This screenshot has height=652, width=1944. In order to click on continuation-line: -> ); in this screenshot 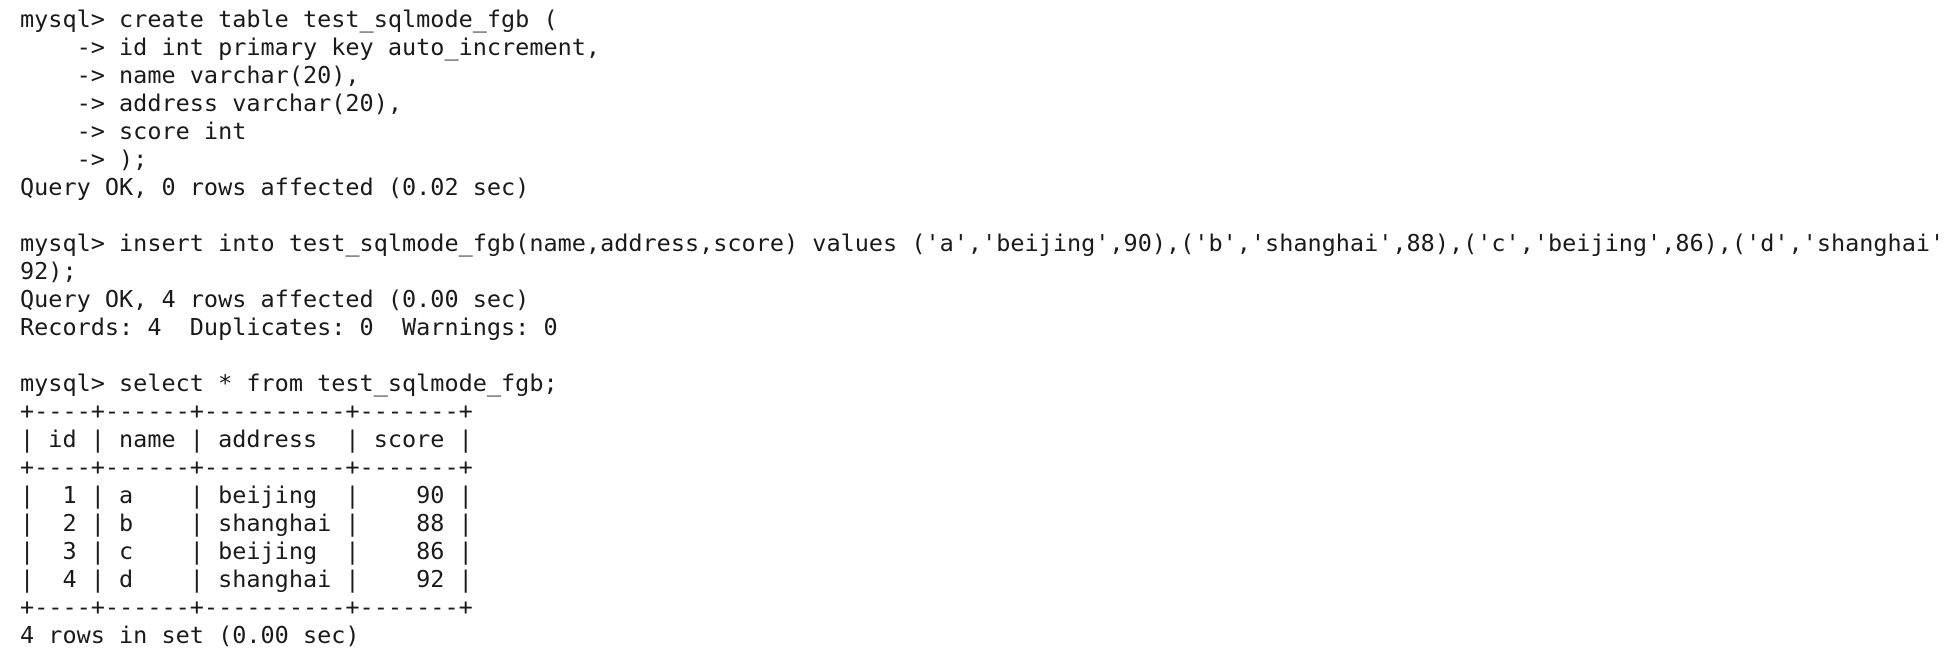, I will do `click(84, 159)`.